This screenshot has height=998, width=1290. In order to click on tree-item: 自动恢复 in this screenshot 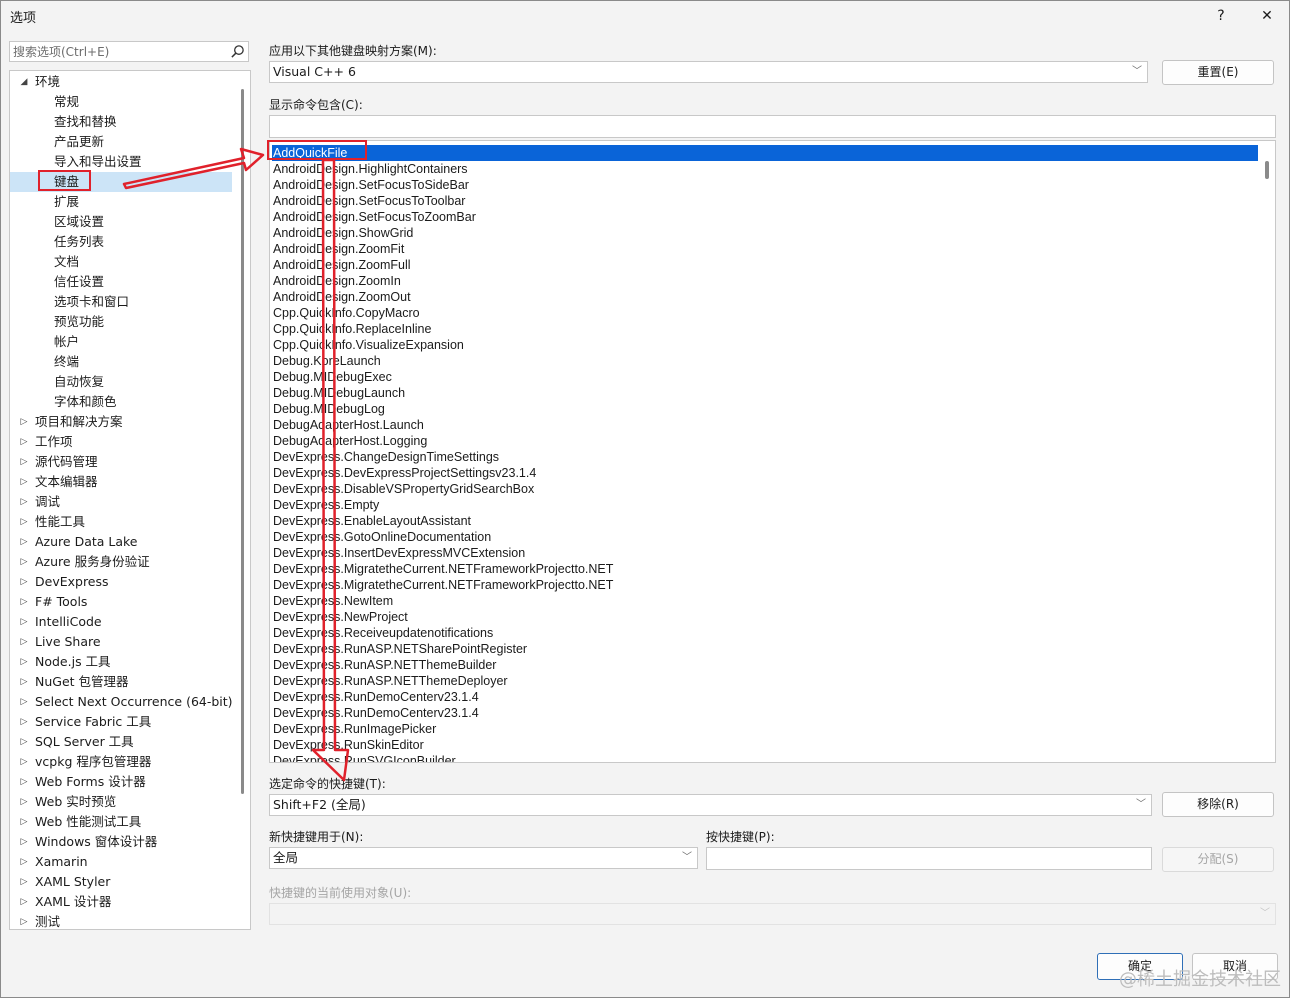, I will do `click(121, 382)`.